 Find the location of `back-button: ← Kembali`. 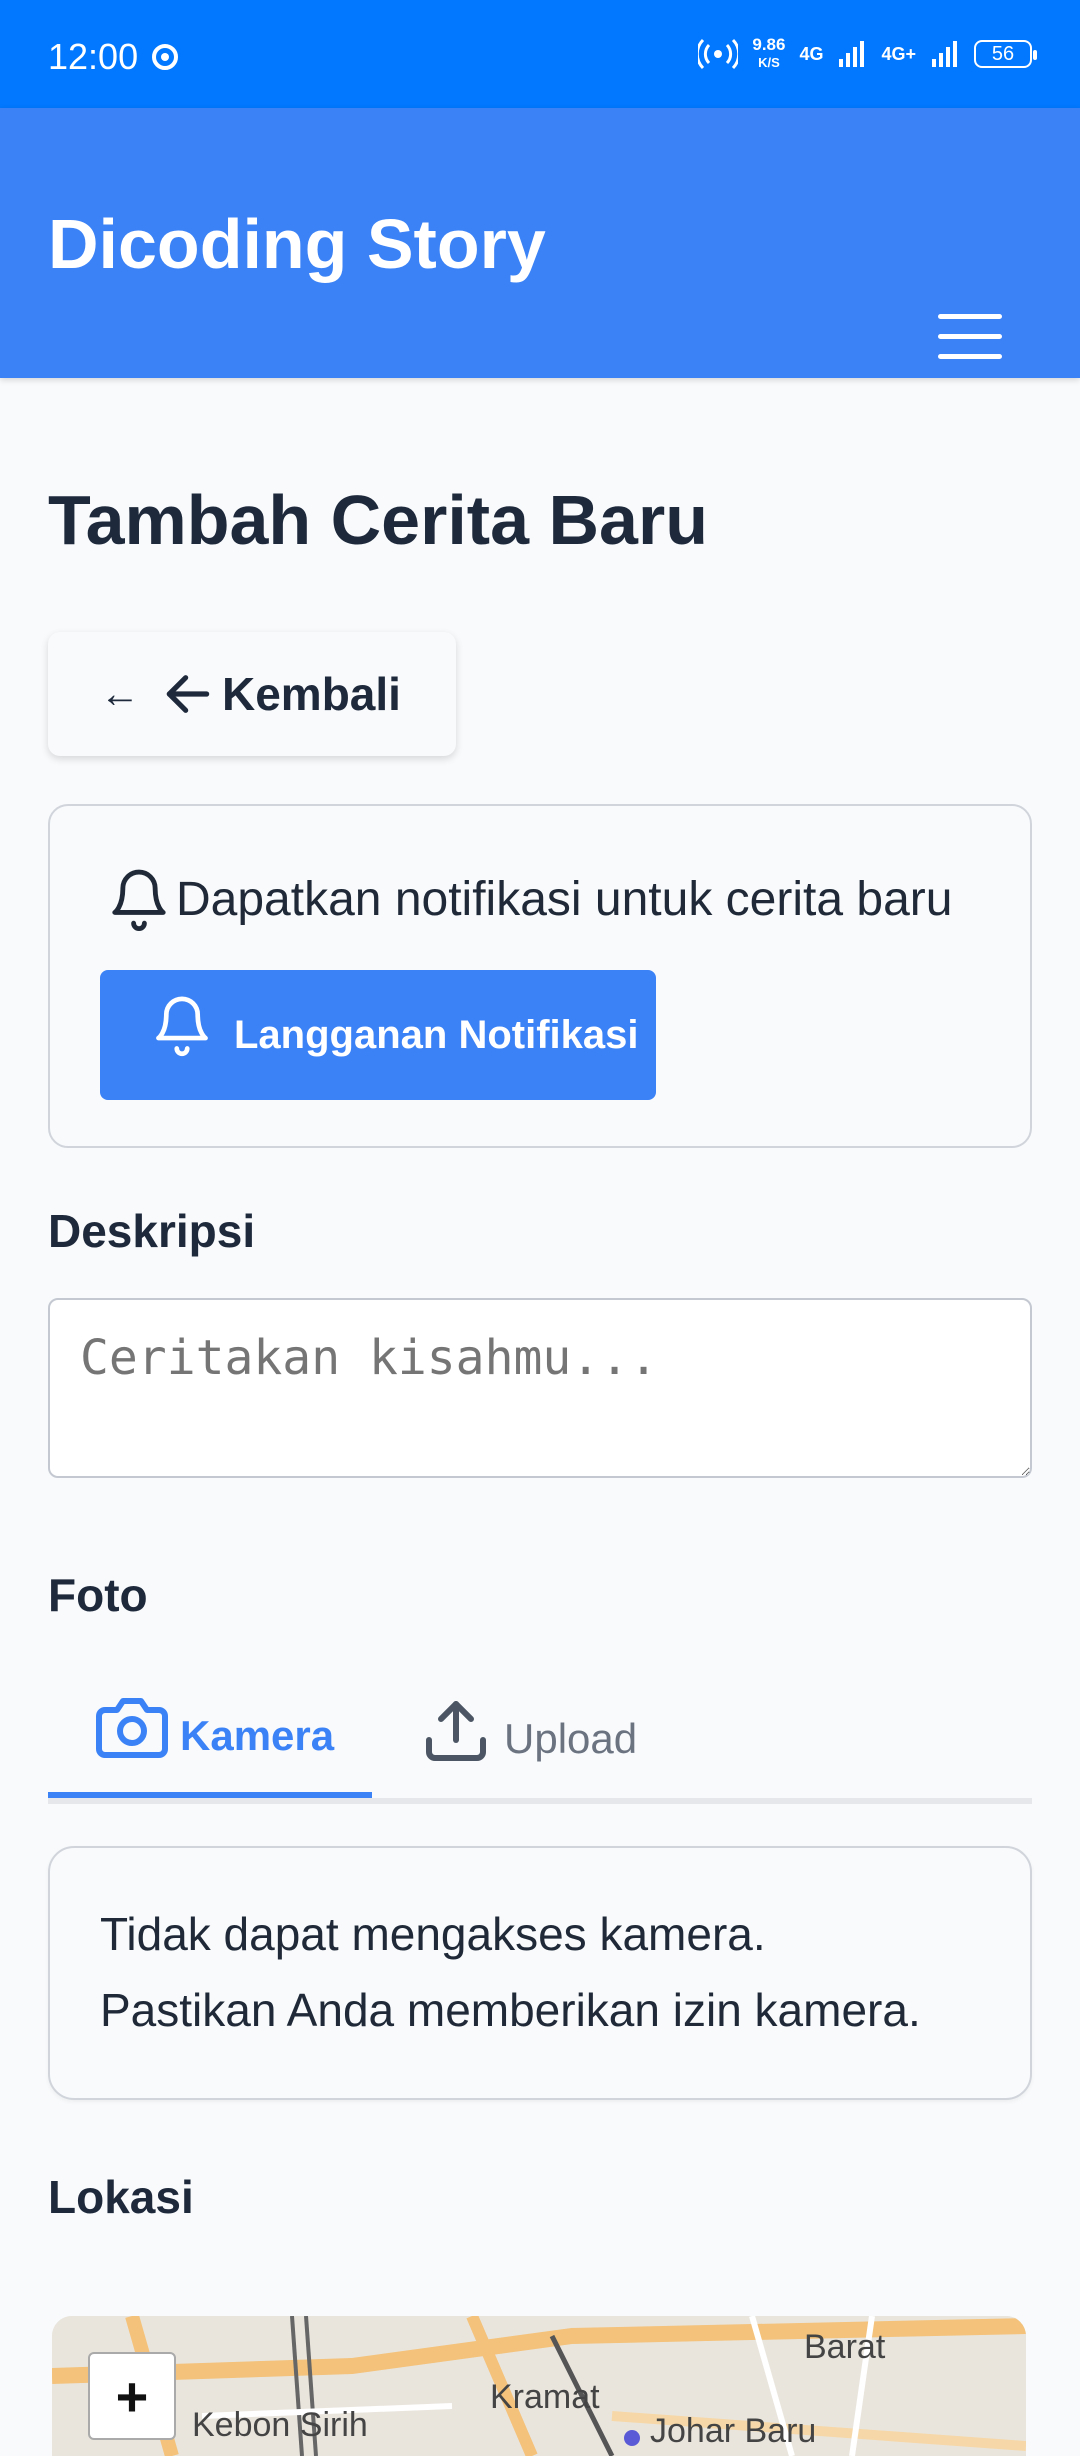

back-button: ← Kembali is located at coordinates (252, 694).